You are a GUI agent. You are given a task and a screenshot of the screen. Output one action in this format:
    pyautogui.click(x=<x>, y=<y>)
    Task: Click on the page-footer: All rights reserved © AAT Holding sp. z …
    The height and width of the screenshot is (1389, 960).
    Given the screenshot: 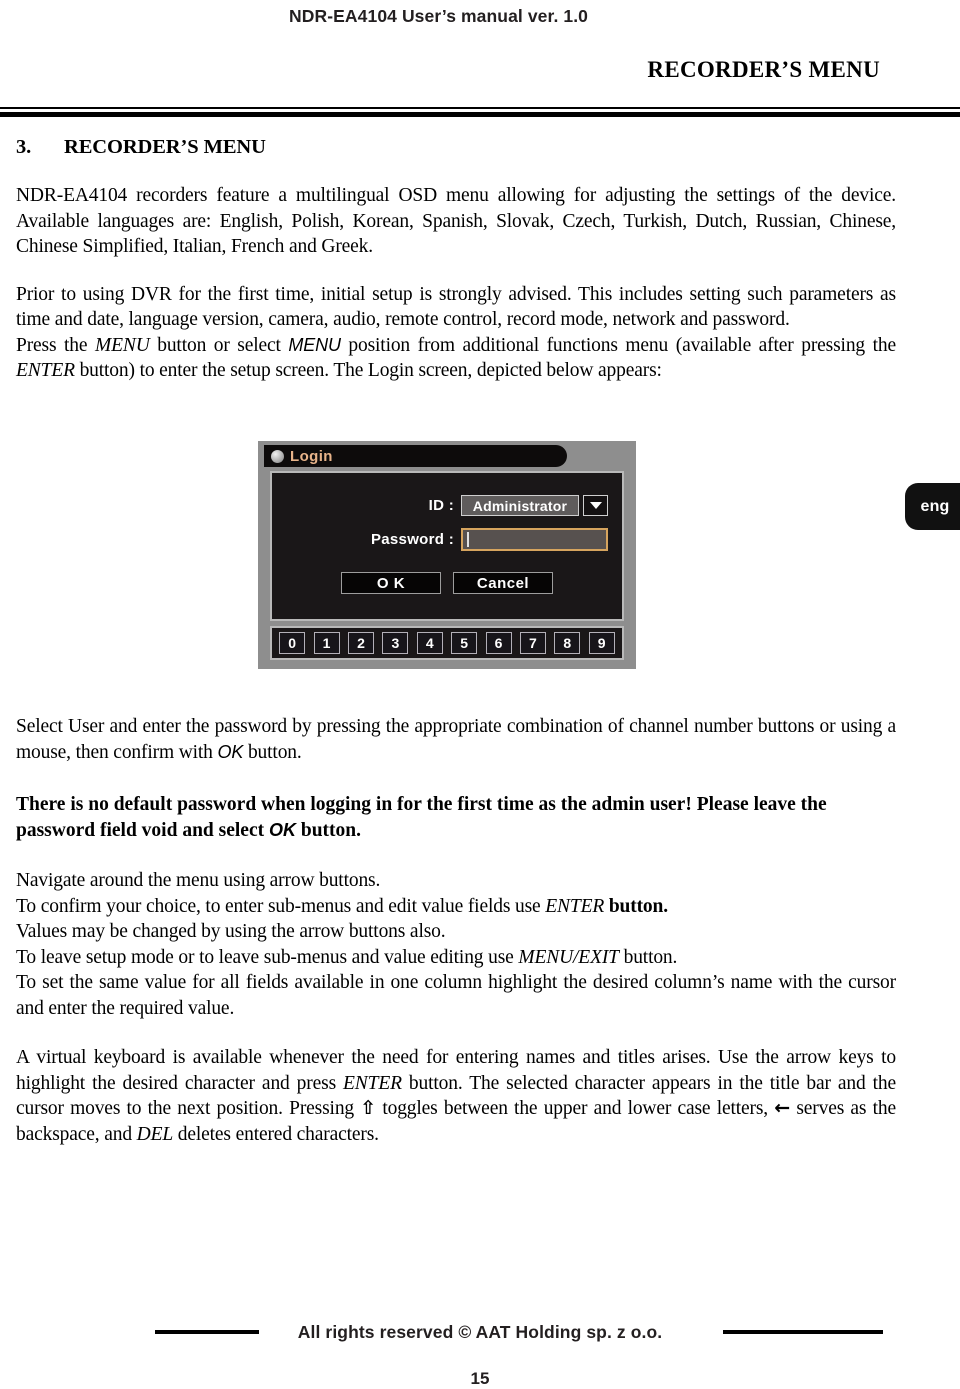 What is the action you would take?
    pyautogui.click(x=480, y=1354)
    